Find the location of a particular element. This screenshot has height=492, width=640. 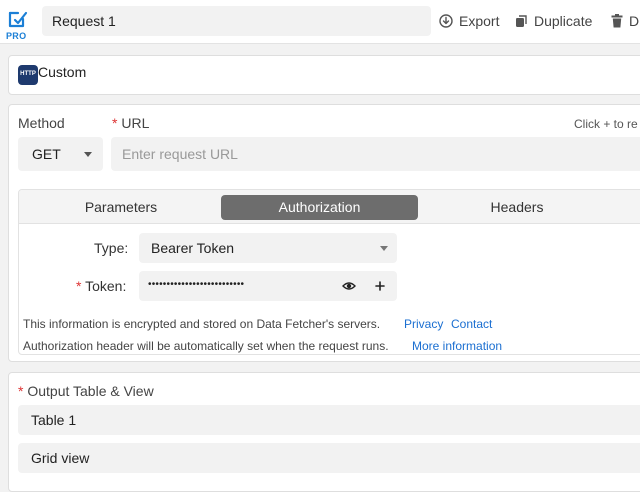

output-table-select: Table 1 is located at coordinates (329, 420).